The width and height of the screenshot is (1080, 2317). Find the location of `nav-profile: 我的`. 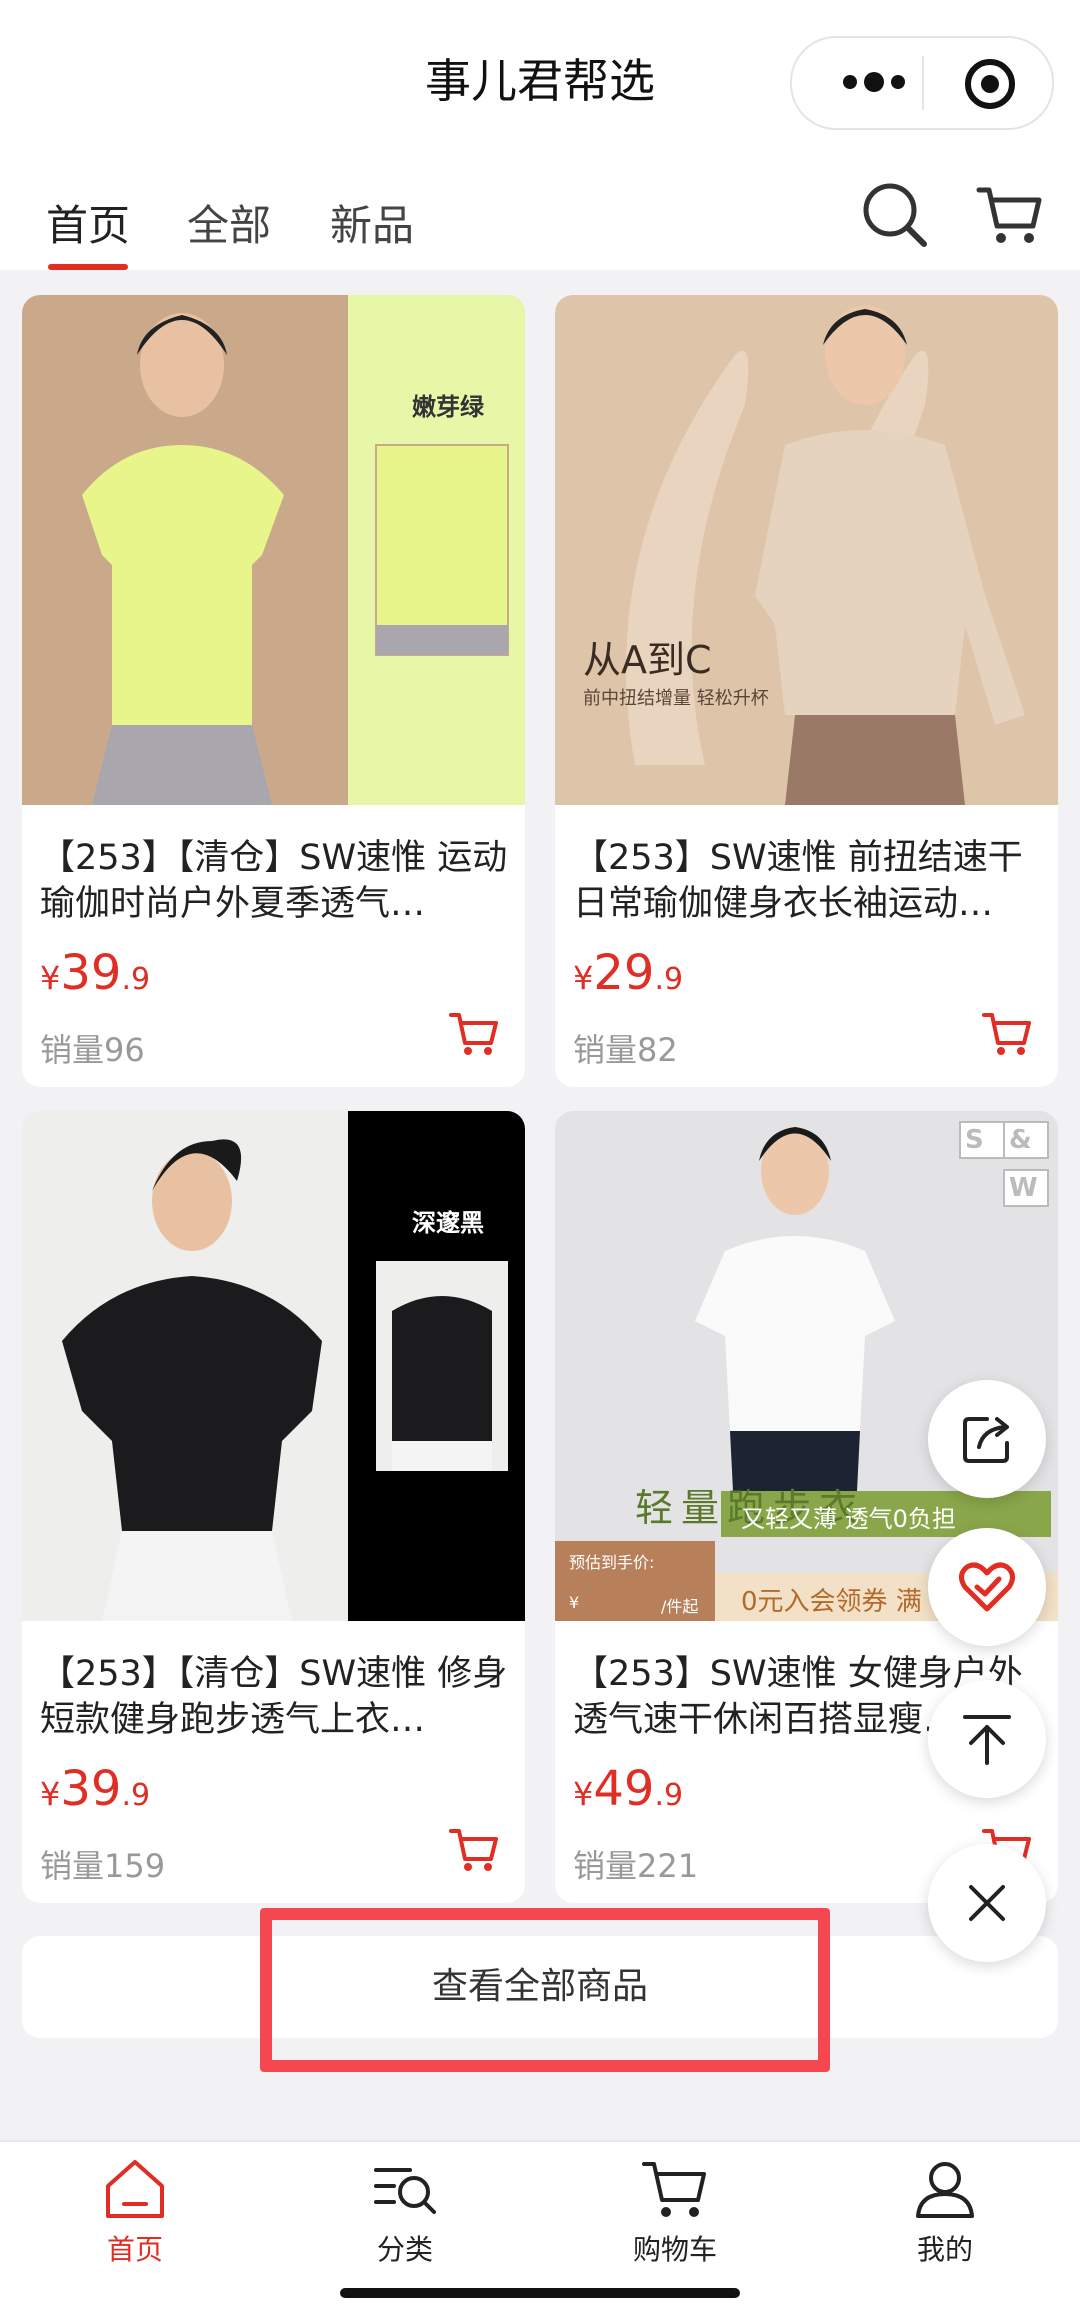

nav-profile: 我的 is located at coordinates (945, 2211).